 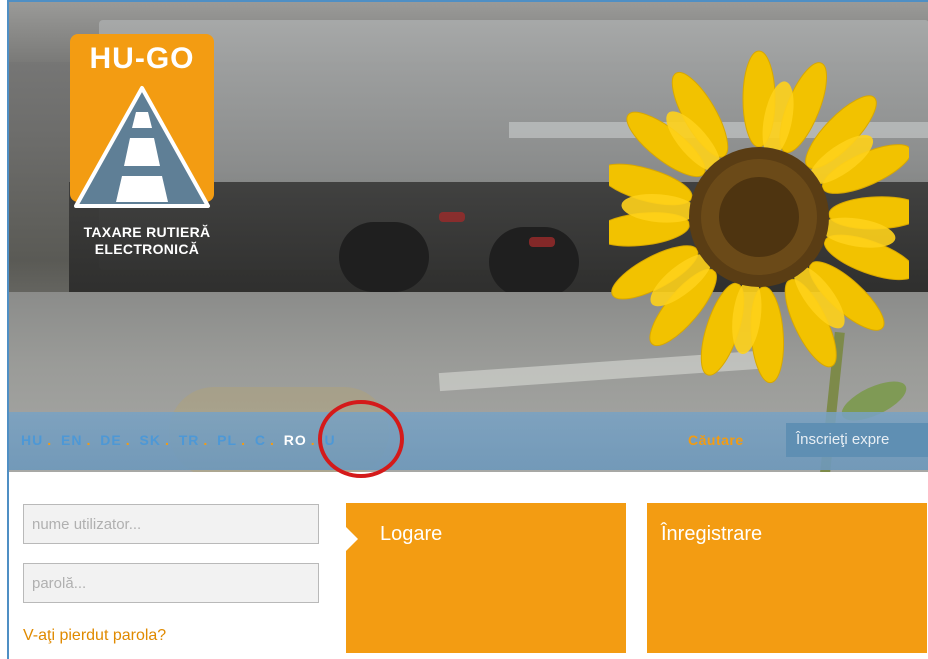 What do you see at coordinates (857, 440) in the screenshot?
I see `register-express-button: Înscrieţi expre` at bounding box center [857, 440].